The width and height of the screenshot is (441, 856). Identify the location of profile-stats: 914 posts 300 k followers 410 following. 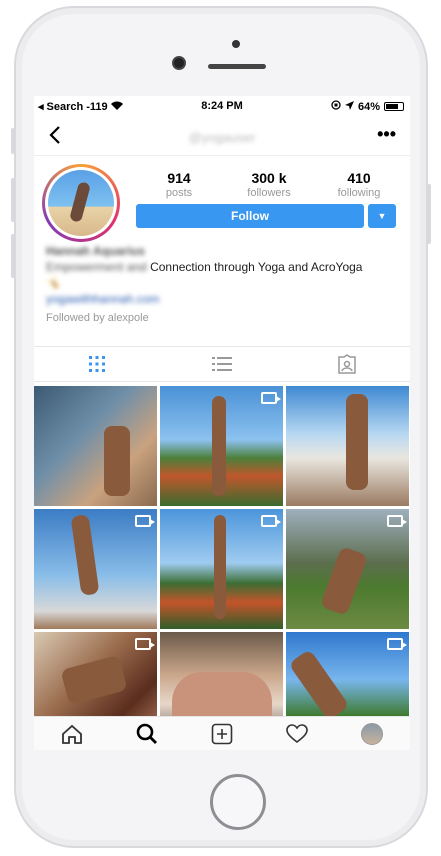
(269, 184).